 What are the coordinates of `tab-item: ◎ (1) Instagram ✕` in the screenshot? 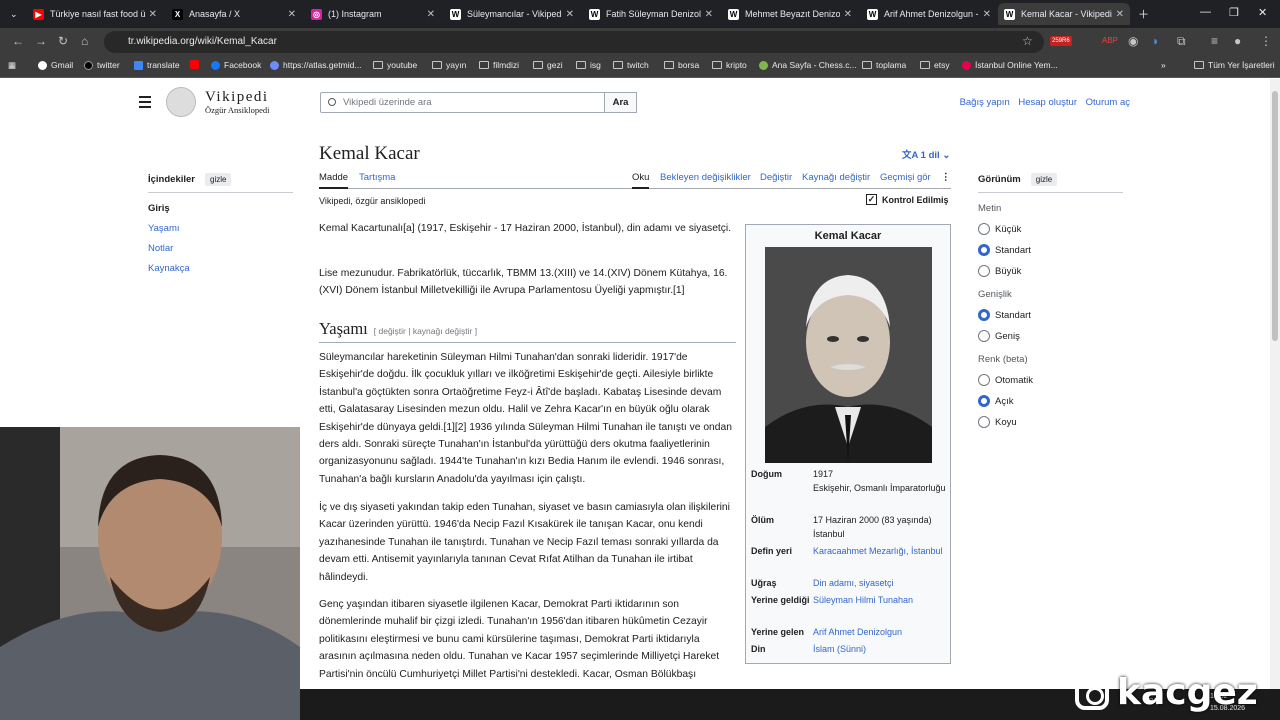 It's located at (373, 14).